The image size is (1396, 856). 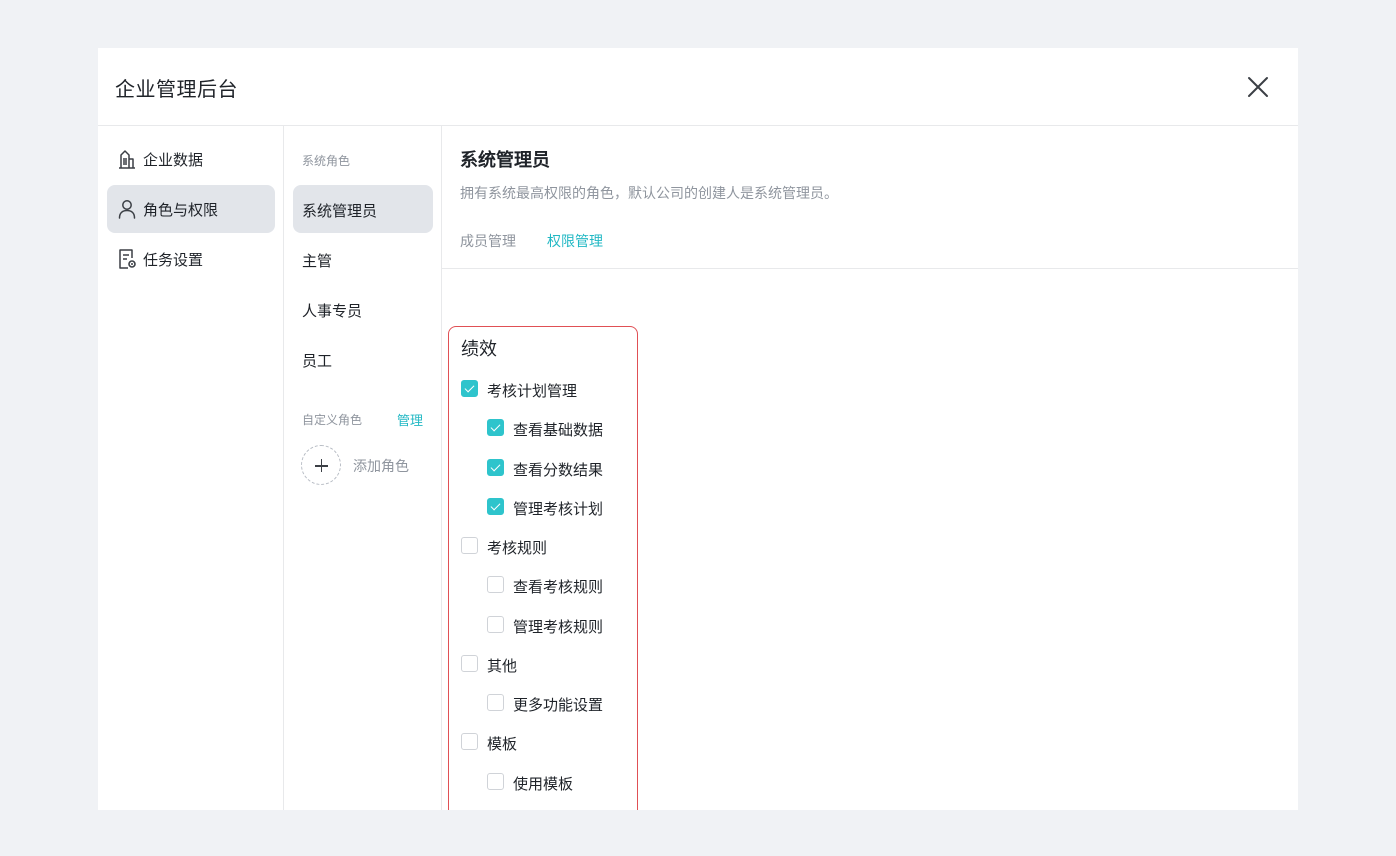 What do you see at coordinates (332, 311) in the screenshot?
I see `role-label: 人事专员` at bounding box center [332, 311].